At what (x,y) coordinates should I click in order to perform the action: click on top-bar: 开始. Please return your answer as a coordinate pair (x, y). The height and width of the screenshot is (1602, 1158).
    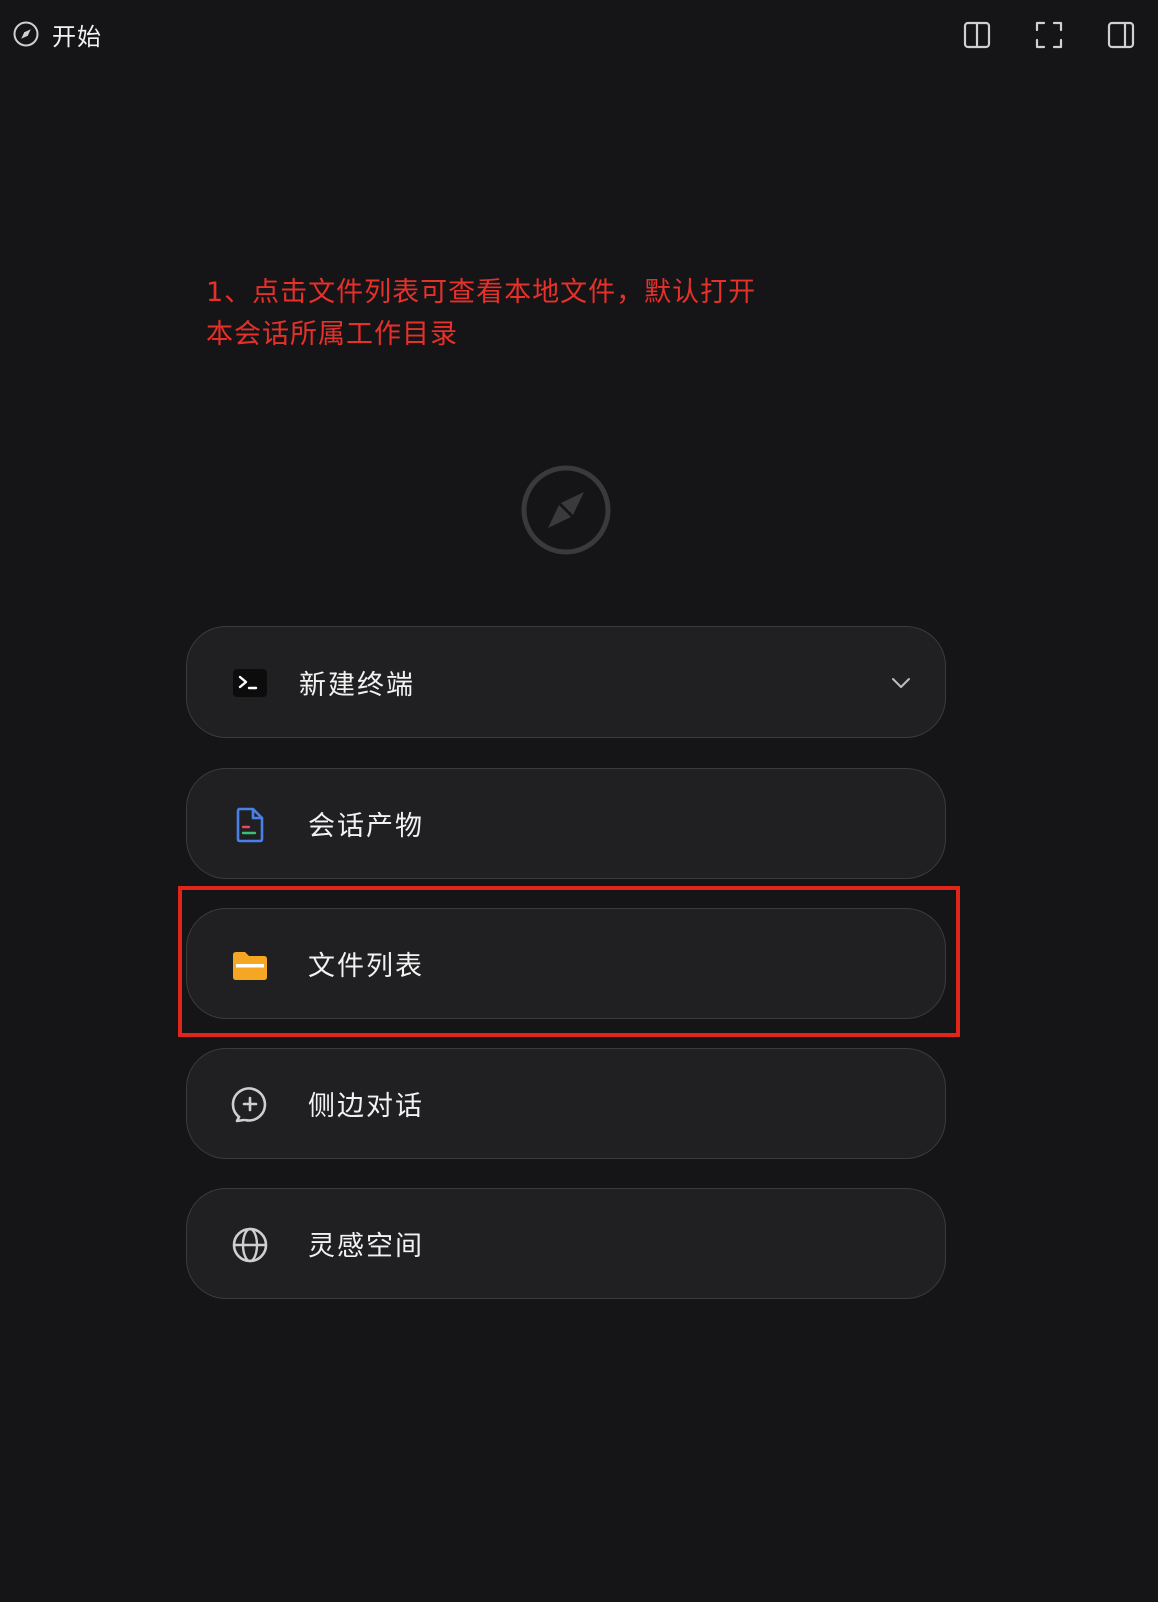
    Looking at the image, I should click on (579, 35).